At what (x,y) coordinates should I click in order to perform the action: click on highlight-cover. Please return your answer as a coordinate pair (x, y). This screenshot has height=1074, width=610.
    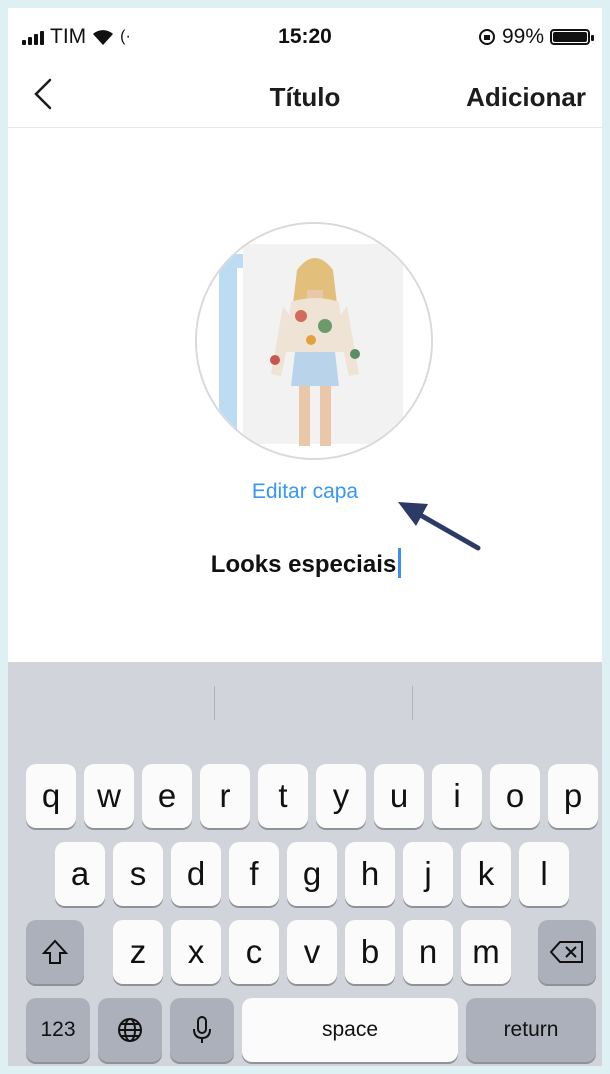
    Looking at the image, I should click on (314, 341).